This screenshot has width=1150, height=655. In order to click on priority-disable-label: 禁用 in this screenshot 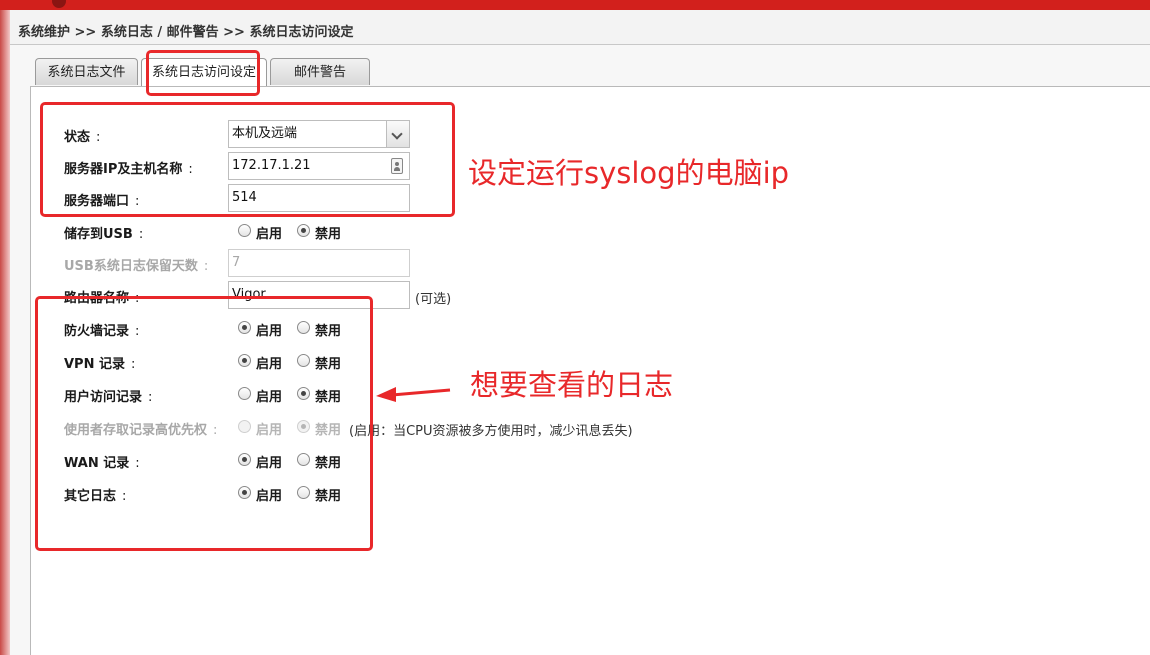, I will do `click(328, 430)`.